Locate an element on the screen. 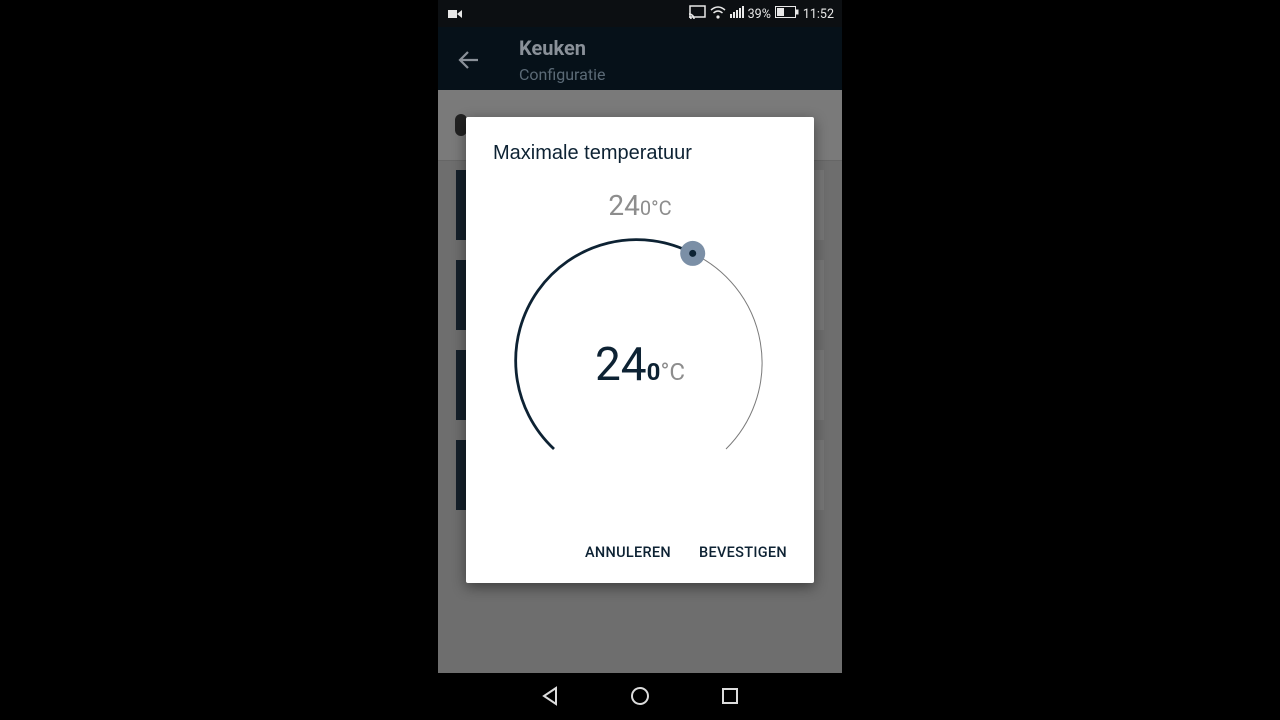 This screenshot has width=1280, height=720. confirm-button: BEVESTIGEN is located at coordinates (743, 552).